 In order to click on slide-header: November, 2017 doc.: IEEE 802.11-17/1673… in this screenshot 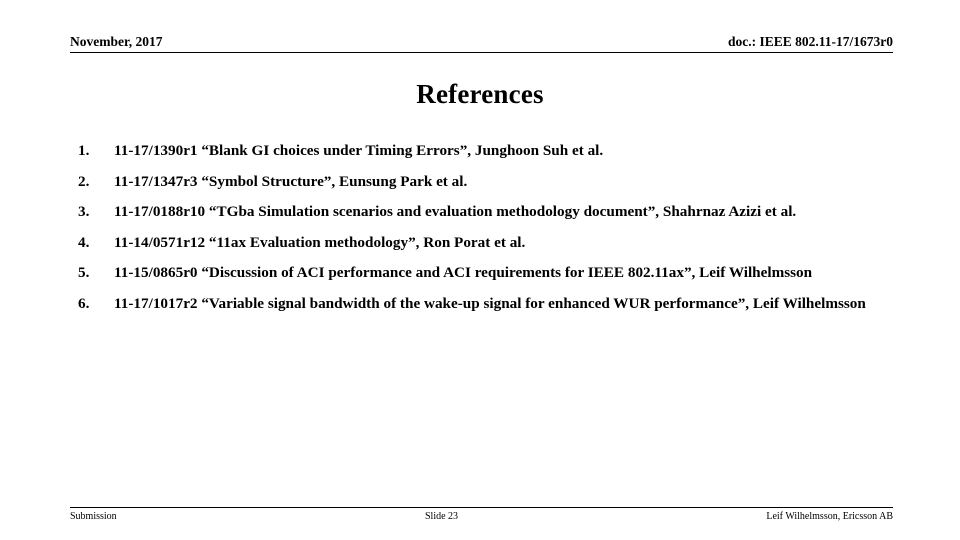, I will do `click(481, 40)`.